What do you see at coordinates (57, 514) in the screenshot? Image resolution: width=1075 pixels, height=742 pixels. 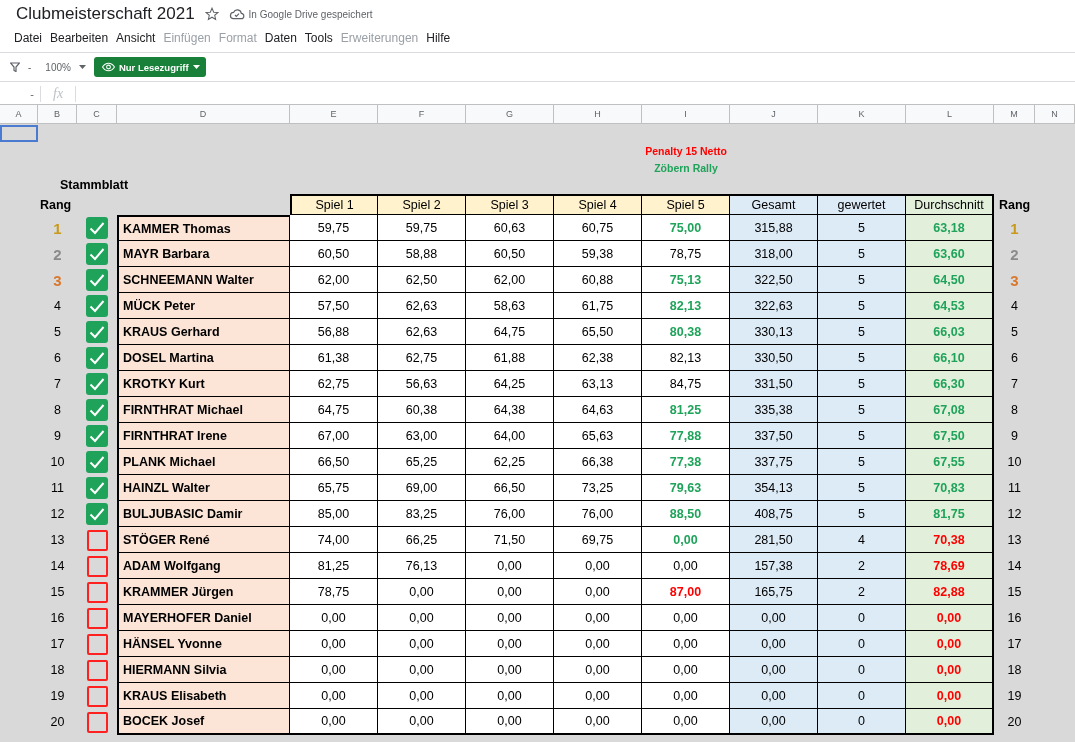 I see `rank-number: 12` at bounding box center [57, 514].